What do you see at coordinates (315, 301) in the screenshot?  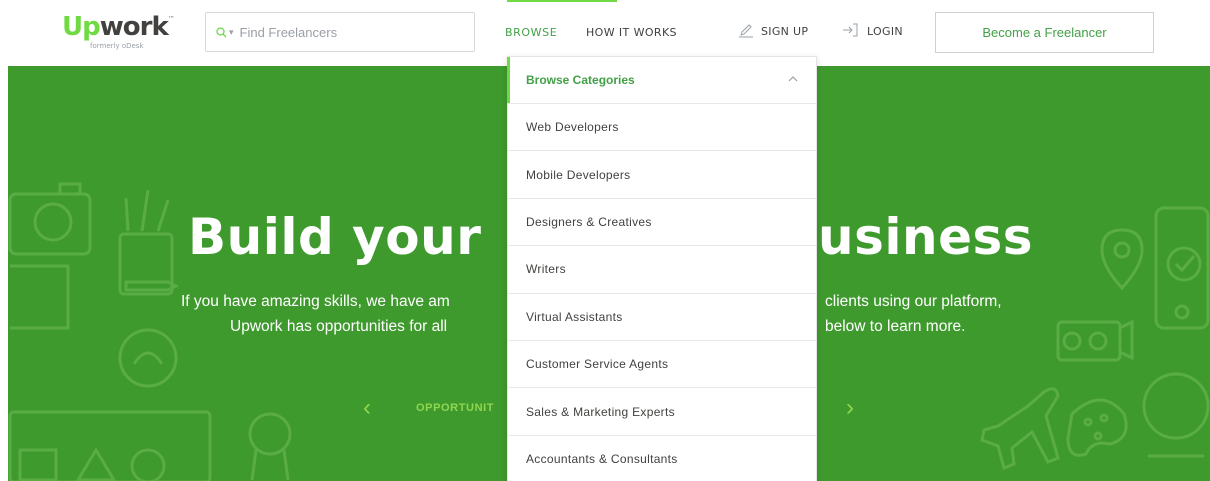 I see `hero-line1-left: If you have amazing skills, we have am` at bounding box center [315, 301].